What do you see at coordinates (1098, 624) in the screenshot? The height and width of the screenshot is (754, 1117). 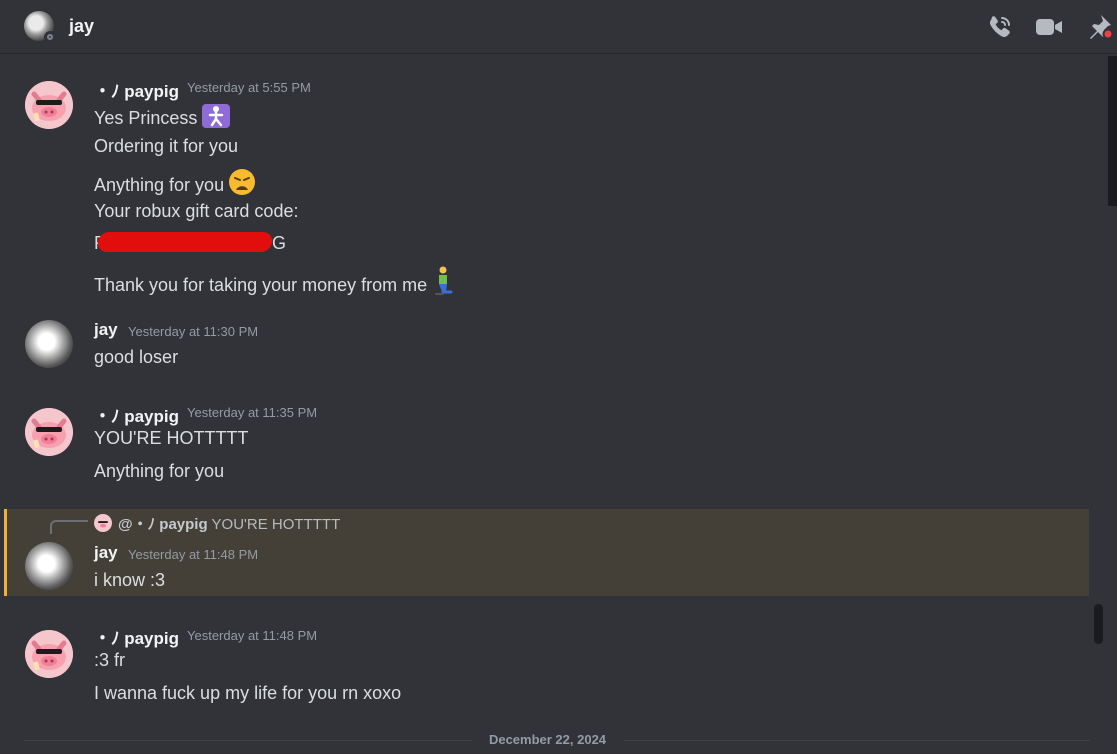 I see `scrollbar-thumb` at bounding box center [1098, 624].